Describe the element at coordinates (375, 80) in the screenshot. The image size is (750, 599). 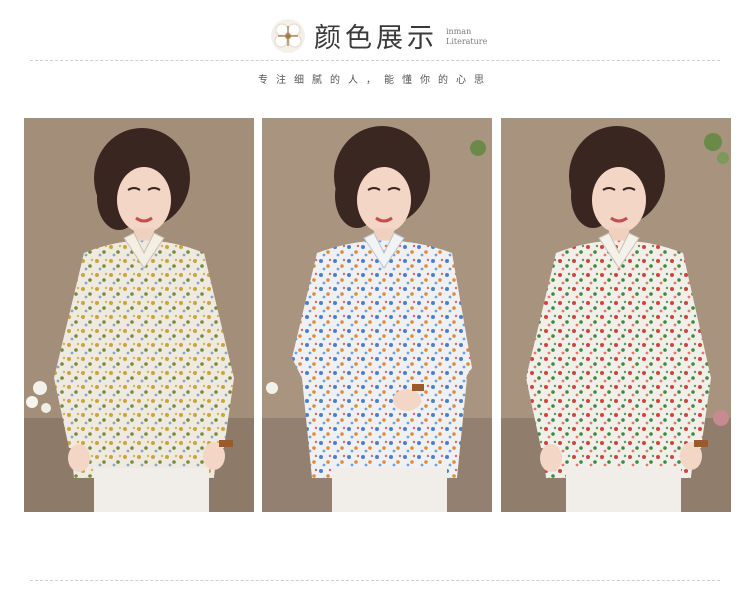
I see `tagline: 专注细腻的人，能懂你的心思` at that location.